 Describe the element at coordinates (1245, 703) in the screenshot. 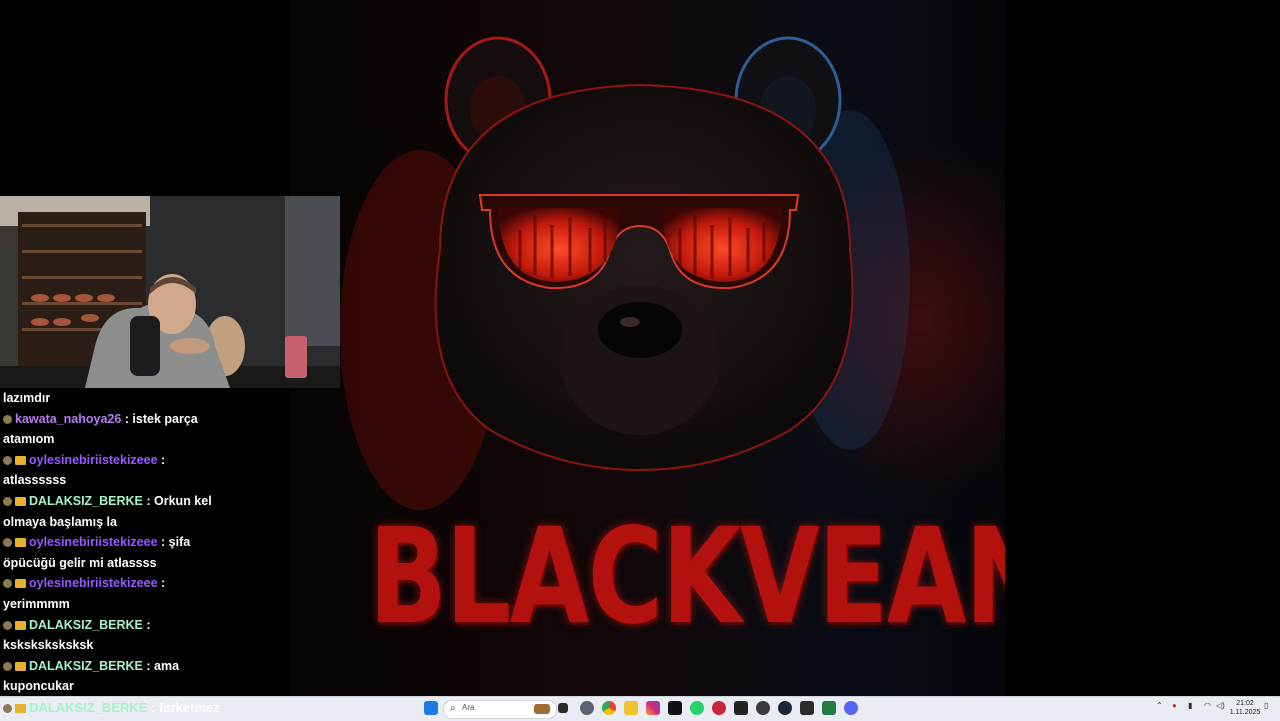

I see `clock-time: 21:02` at that location.